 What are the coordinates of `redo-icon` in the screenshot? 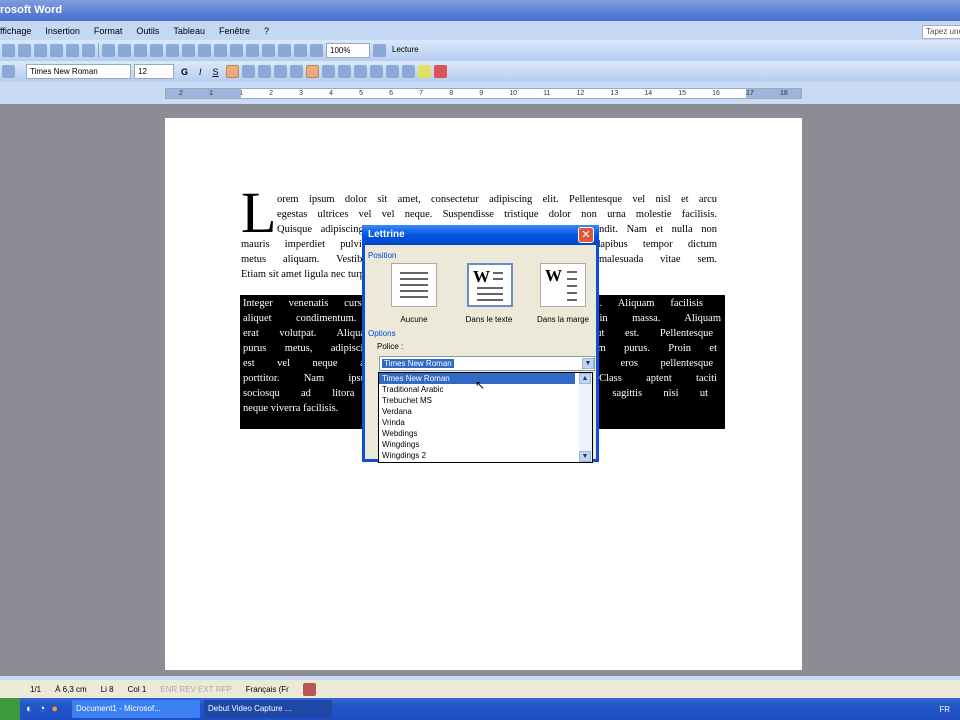 It's located at (188, 50).